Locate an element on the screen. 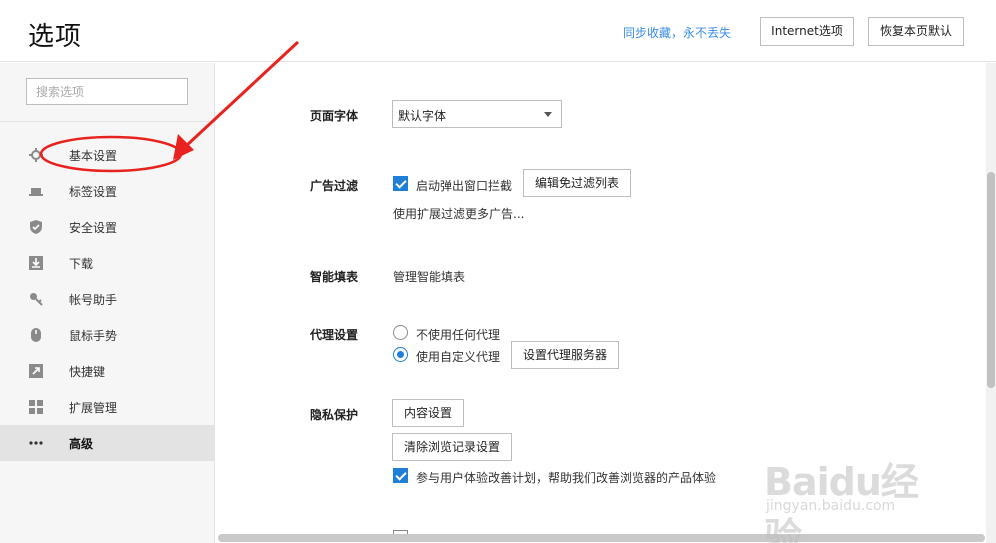 The height and width of the screenshot is (543, 996). edit-whitelist-button: 编辑免过滤列表 is located at coordinates (577, 183).